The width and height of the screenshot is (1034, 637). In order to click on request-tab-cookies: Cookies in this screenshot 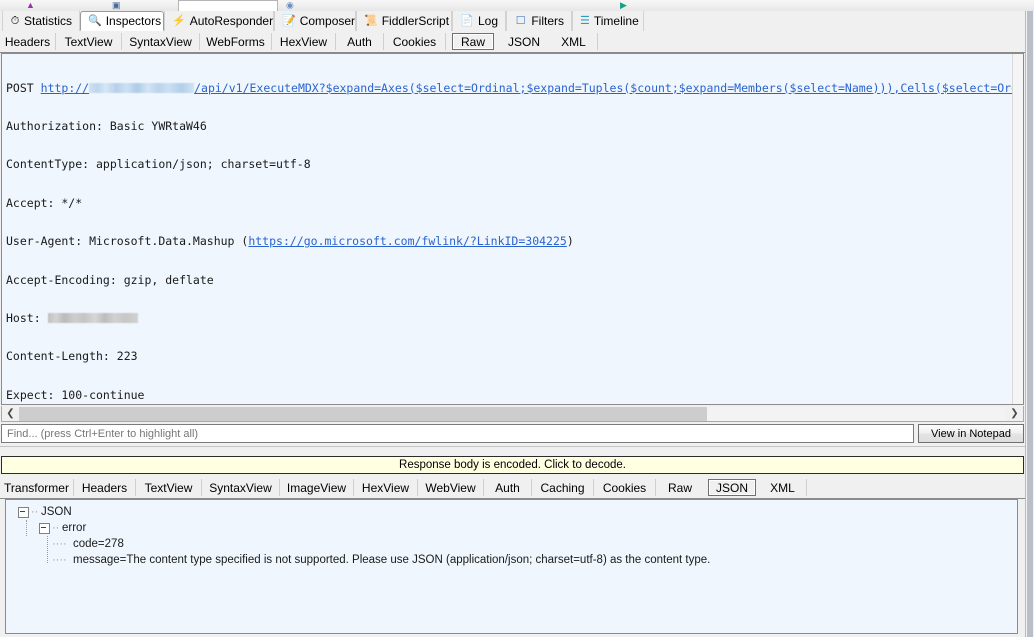, I will do `click(415, 41)`.